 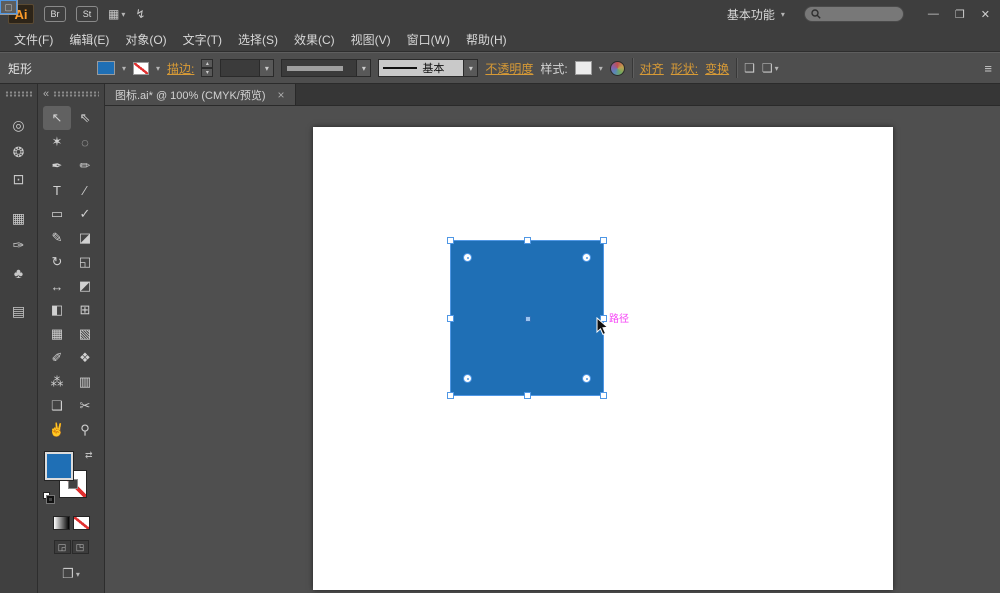 I want to click on search-field, so click(x=853, y=14).